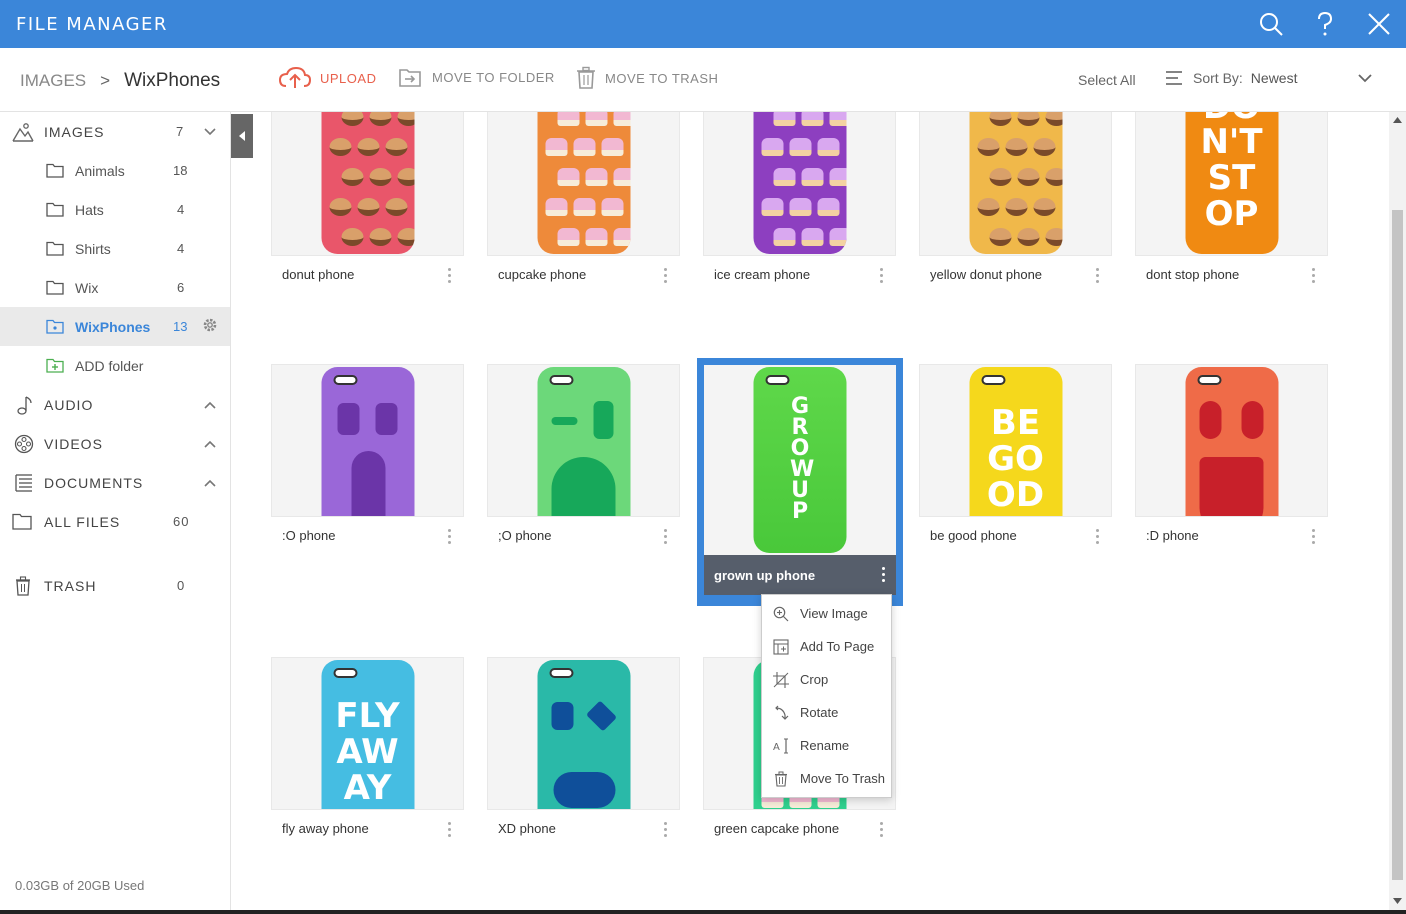 The width and height of the screenshot is (1406, 914). I want to click on menu-item-label: Add To Page, so click(837, 646).